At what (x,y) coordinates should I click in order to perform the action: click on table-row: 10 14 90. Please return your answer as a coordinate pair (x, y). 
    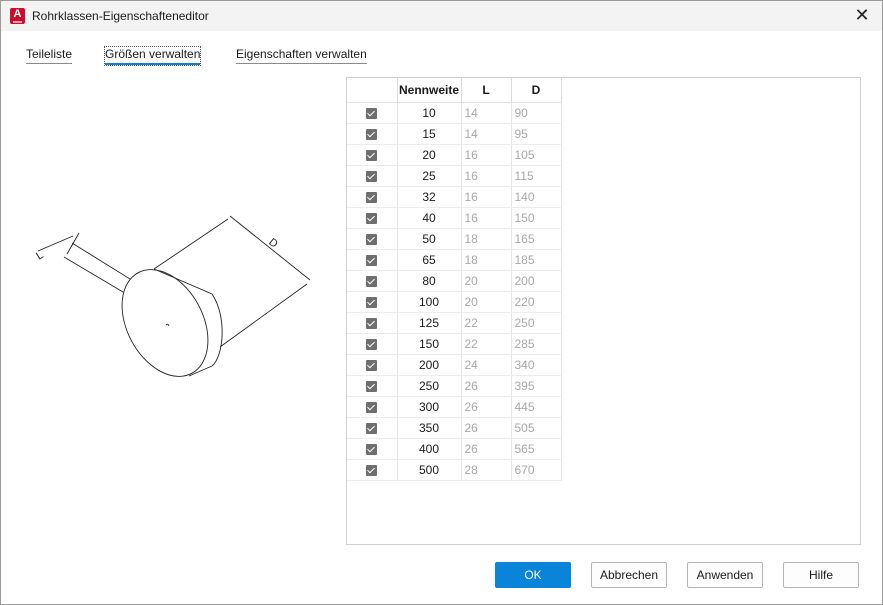
    Looking at the image, I should click on (454, 113).